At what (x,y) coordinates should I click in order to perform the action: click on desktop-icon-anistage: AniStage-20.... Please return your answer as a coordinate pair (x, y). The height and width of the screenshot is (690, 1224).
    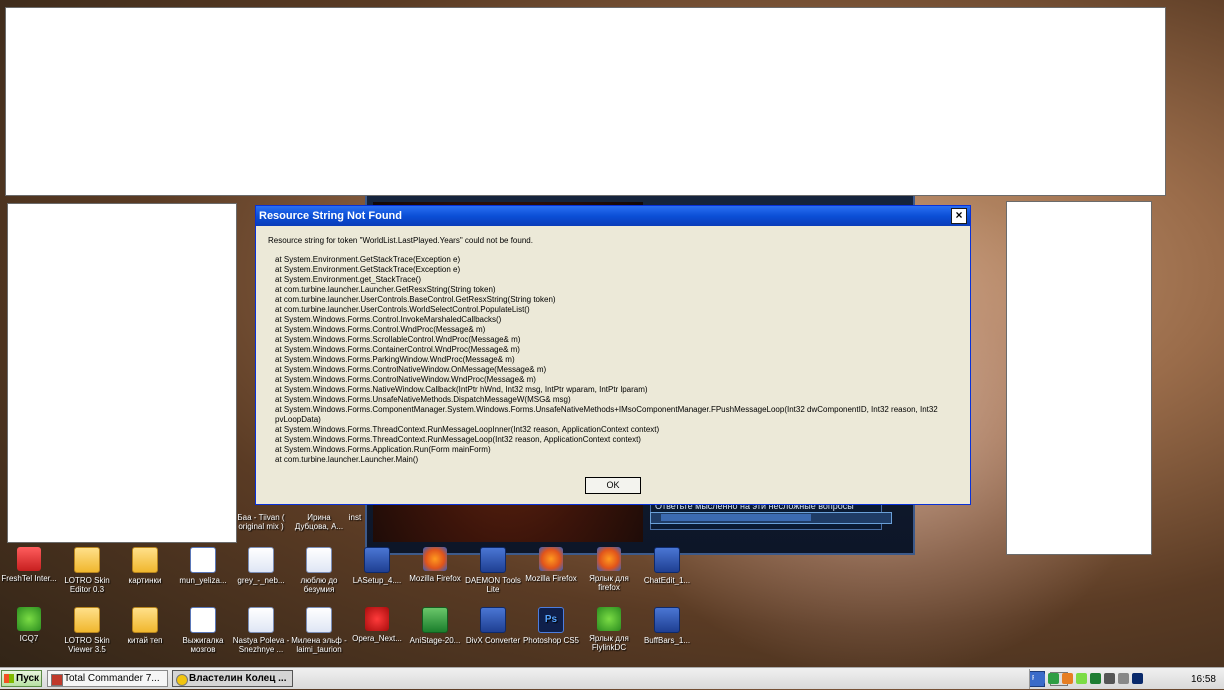
    Looking at the image, I should click on (435, 626).